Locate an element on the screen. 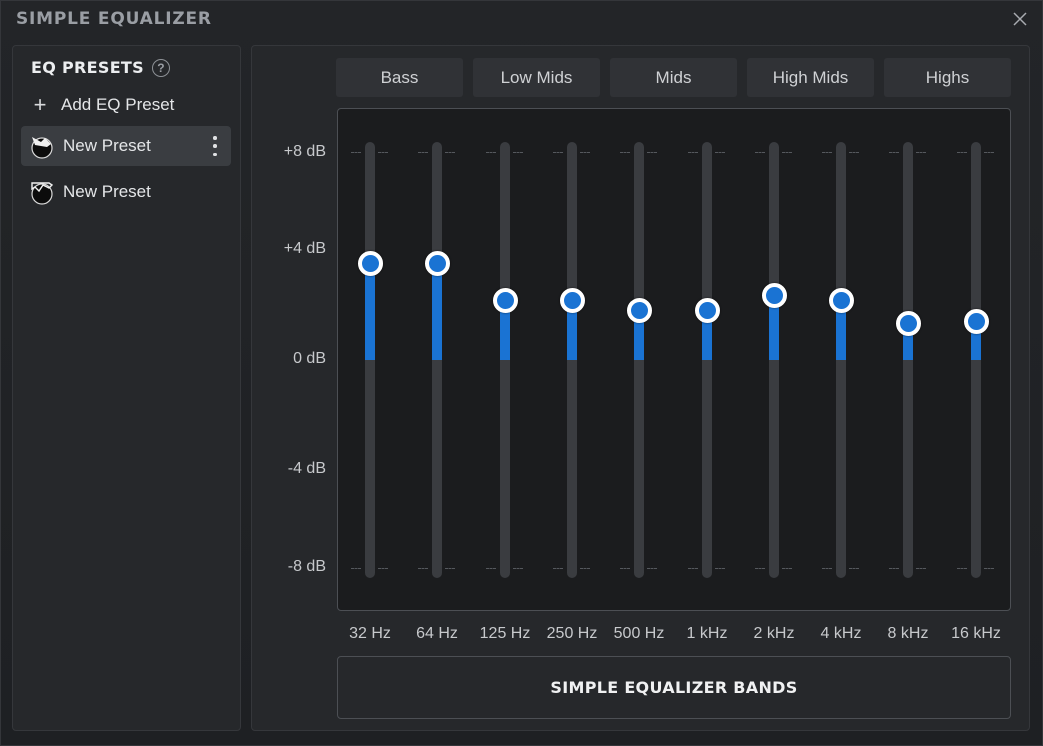 The width and height of the screenshot is (1043, 746). more-options-icon is located at coordinates (215, 146).